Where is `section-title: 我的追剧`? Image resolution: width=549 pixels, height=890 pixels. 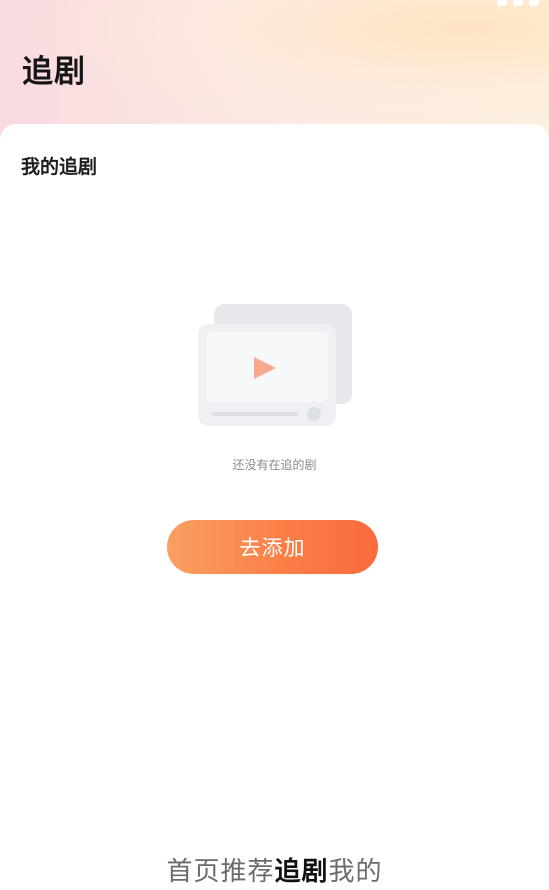
section-title: 我的追剧 is located at coordinates (59, 167).